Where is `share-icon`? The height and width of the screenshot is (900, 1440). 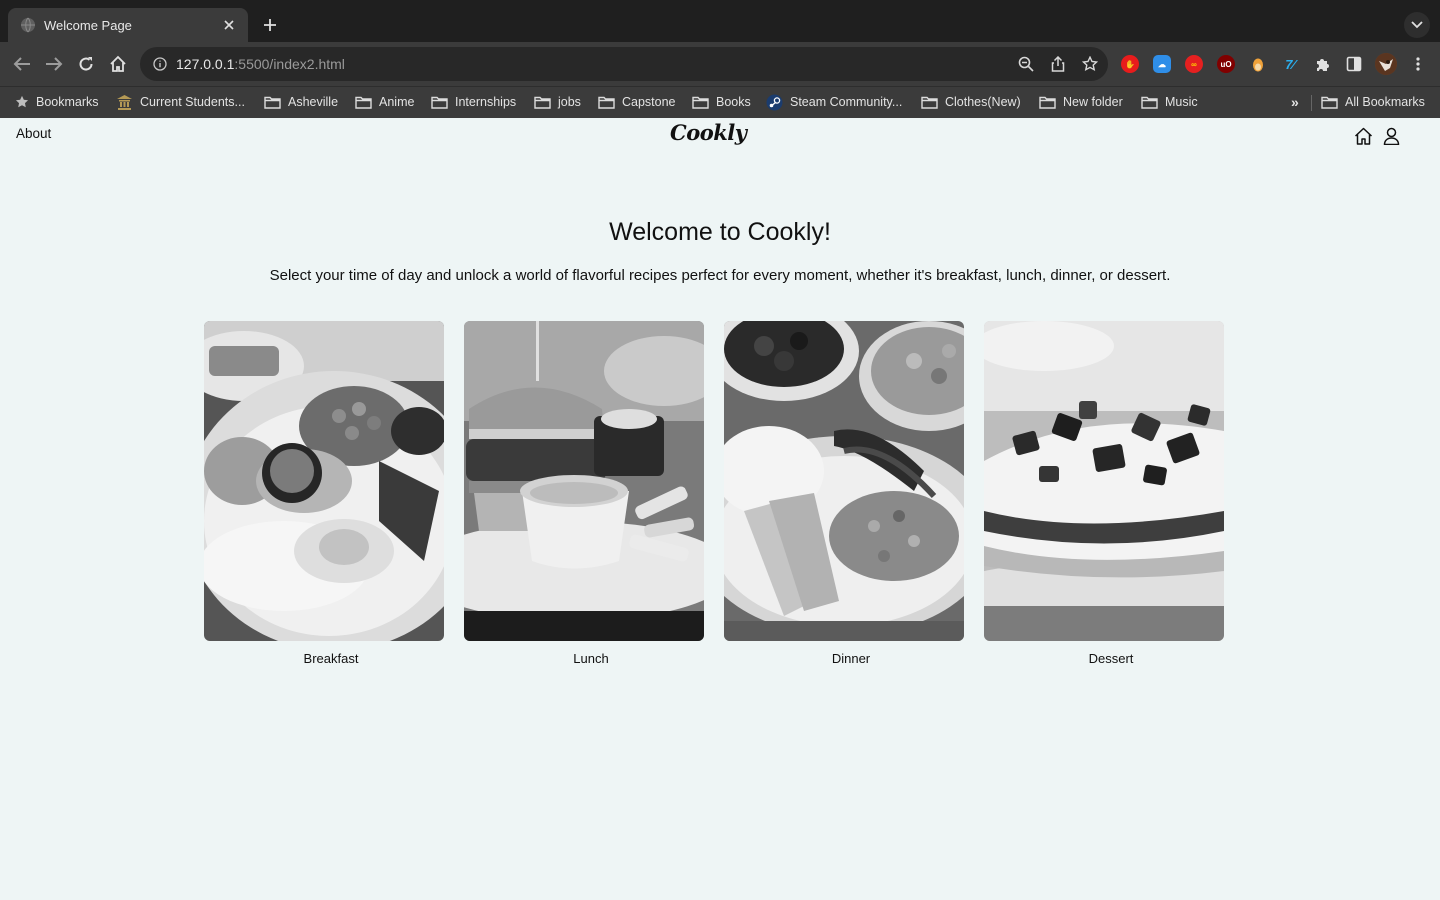
share-icon is located at coordinates (1058, 64).